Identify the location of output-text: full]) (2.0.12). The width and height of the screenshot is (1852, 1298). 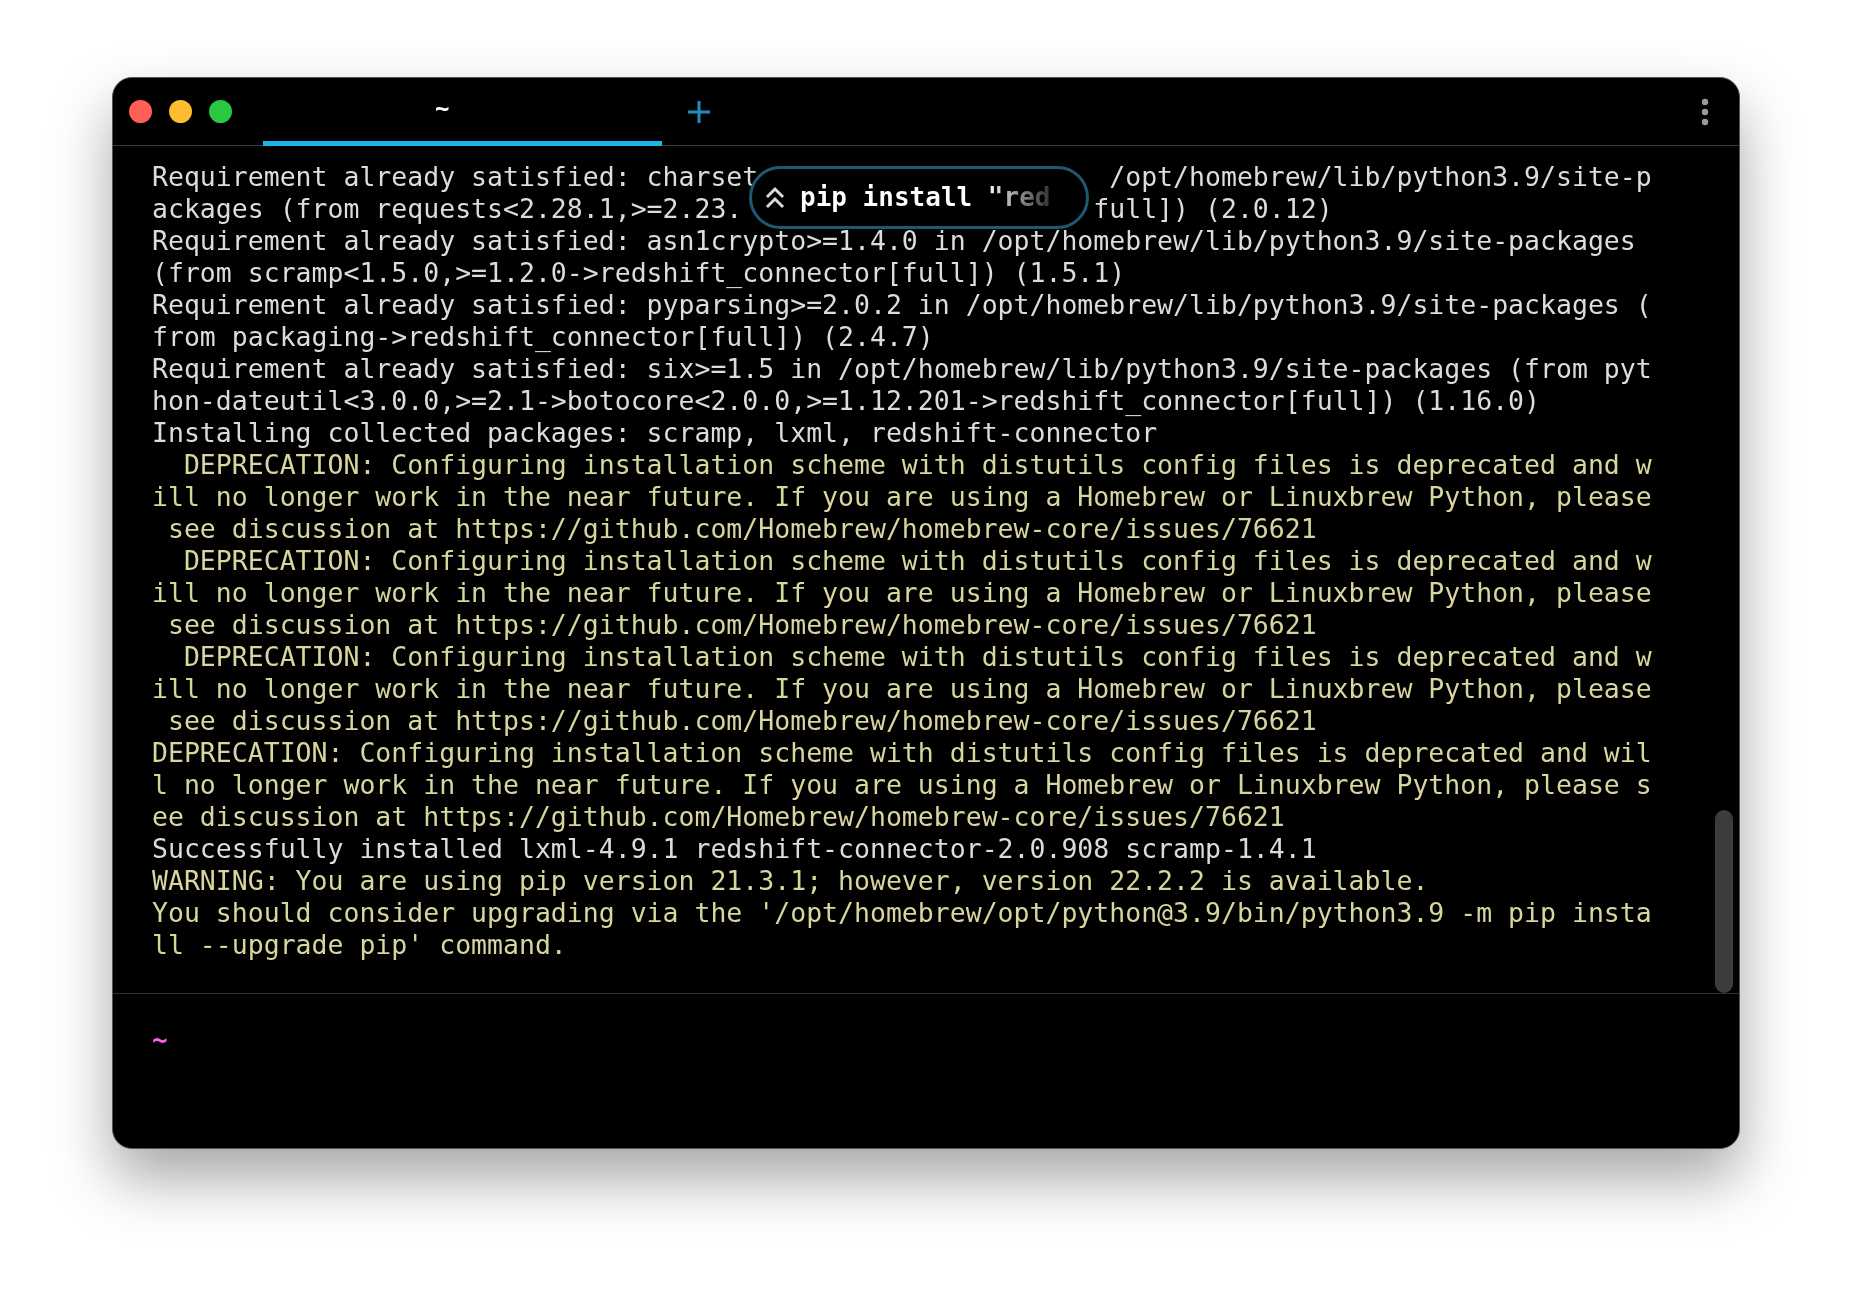
(1213, 209).